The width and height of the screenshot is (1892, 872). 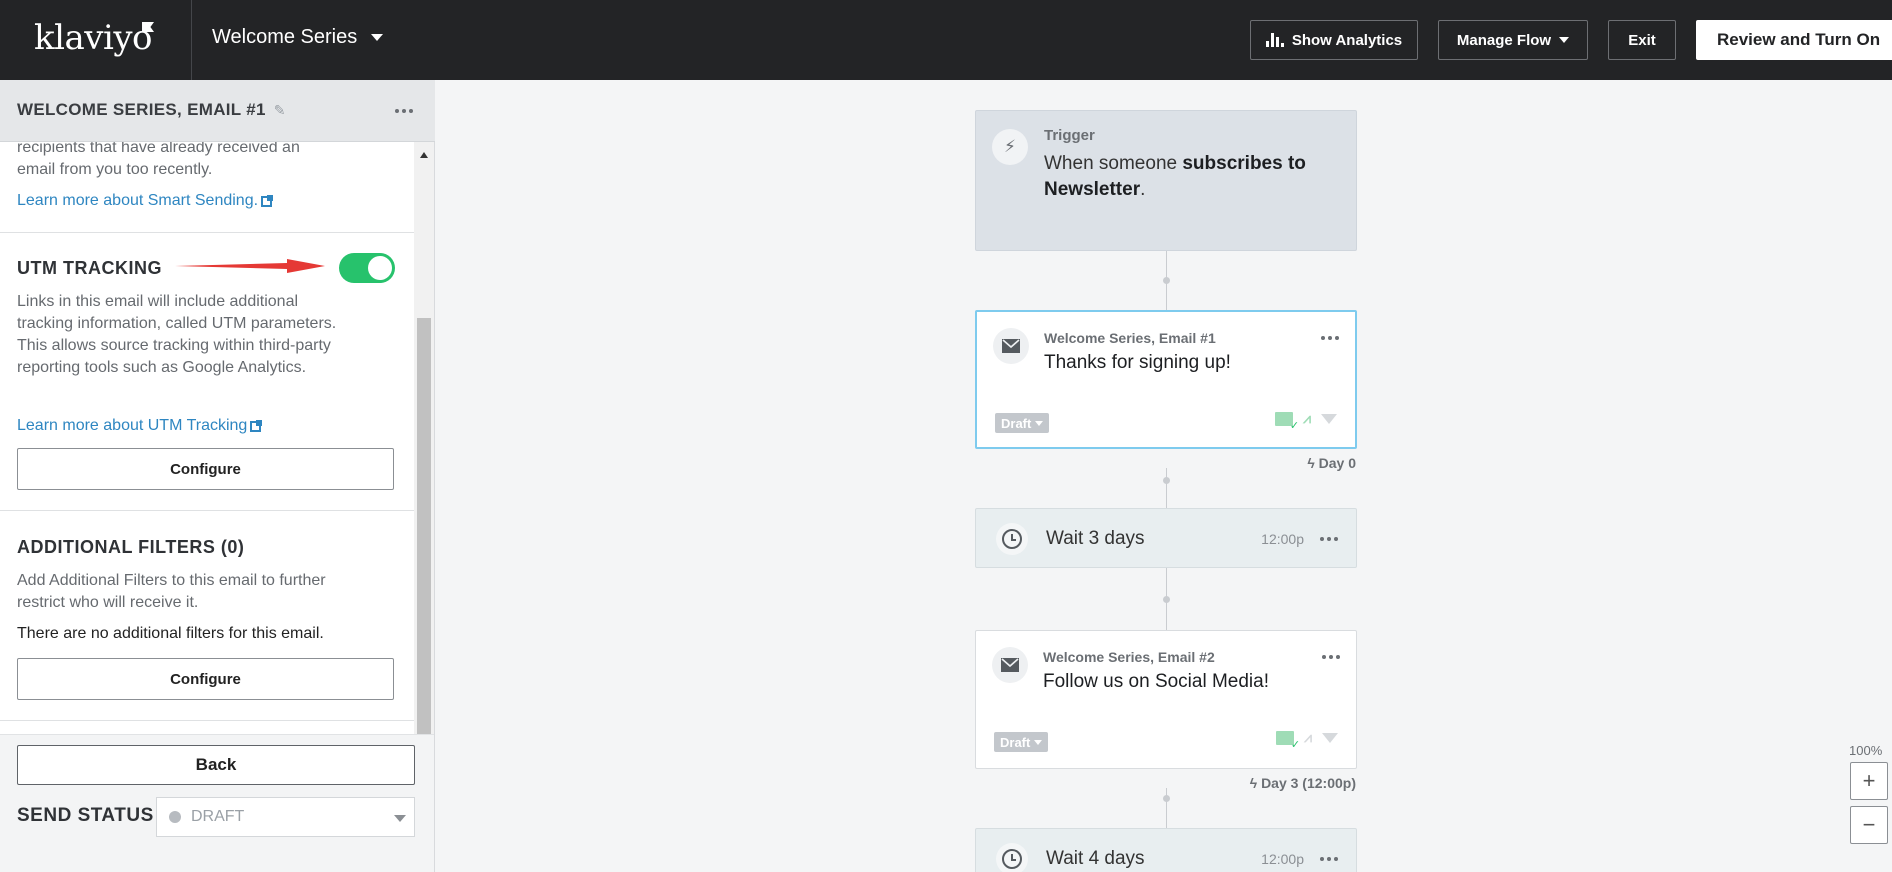 I want to click on smart-sending-line-2: email from you too recently., so click(x=115, y=169).